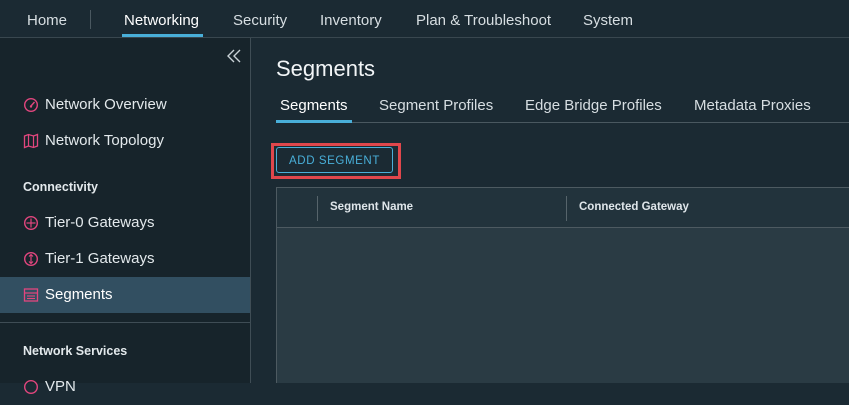 The image size is (849, 405). Describe the element at coordinates (634, 207) in the screenshot. I see `column-header-connected-gateway: Connected Gateway` at that location.